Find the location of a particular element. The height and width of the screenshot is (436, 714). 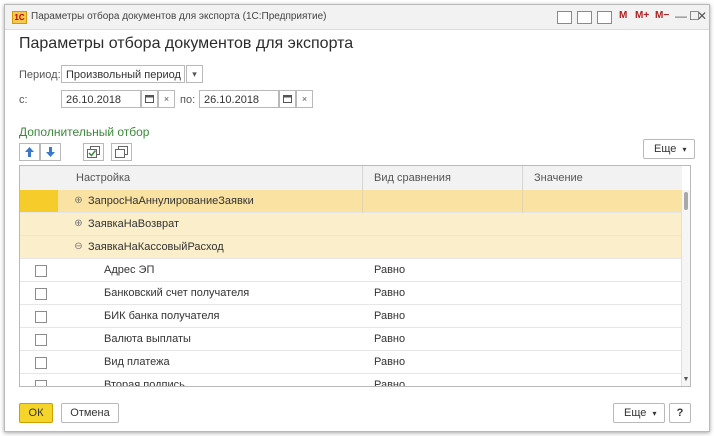

uncheck-all-icon is located at coordinates (121, 152).